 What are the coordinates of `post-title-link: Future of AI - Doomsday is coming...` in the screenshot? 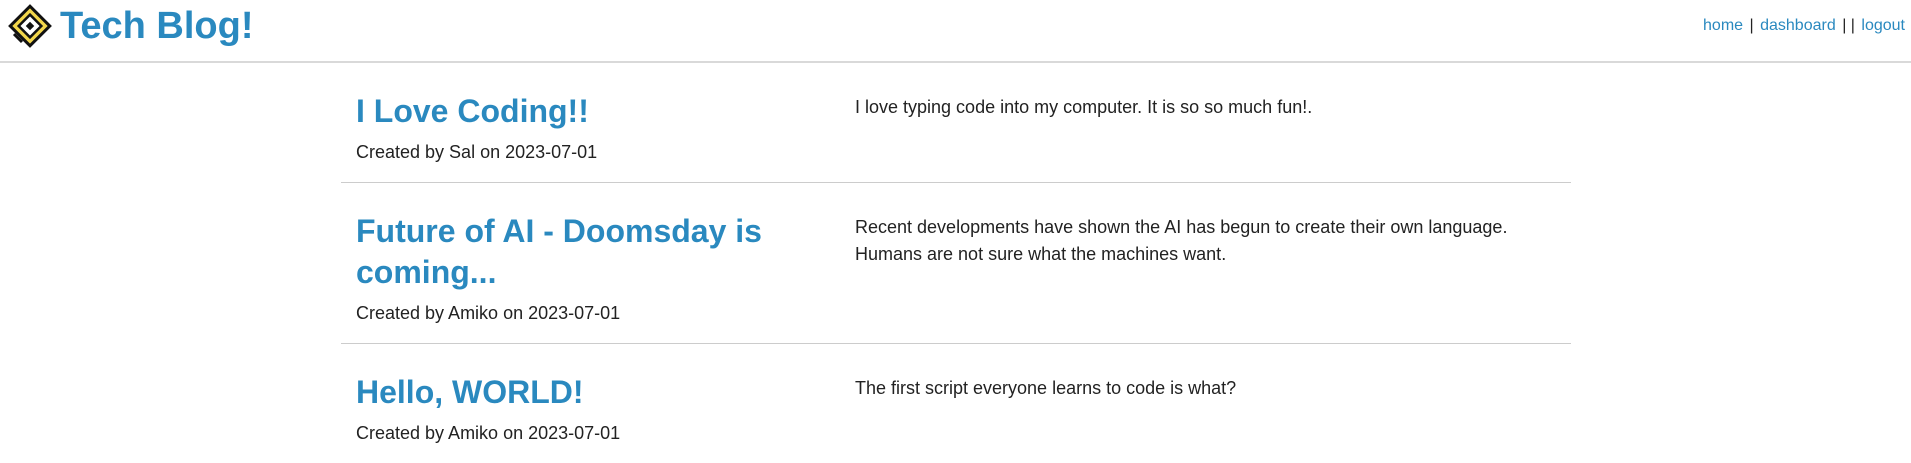 It's located at (605, 252).